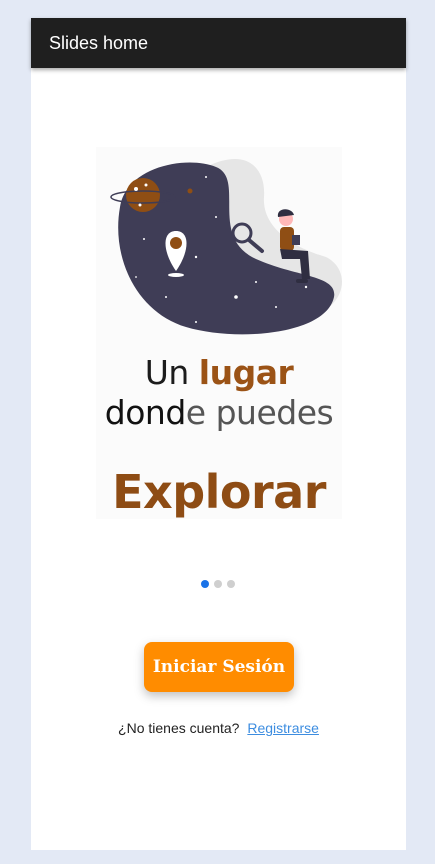 The width and height of the screenshot is (435, 864). Describe the element at coordinates (226, 246) in the screenshot. I see `space-illustration` at that location.